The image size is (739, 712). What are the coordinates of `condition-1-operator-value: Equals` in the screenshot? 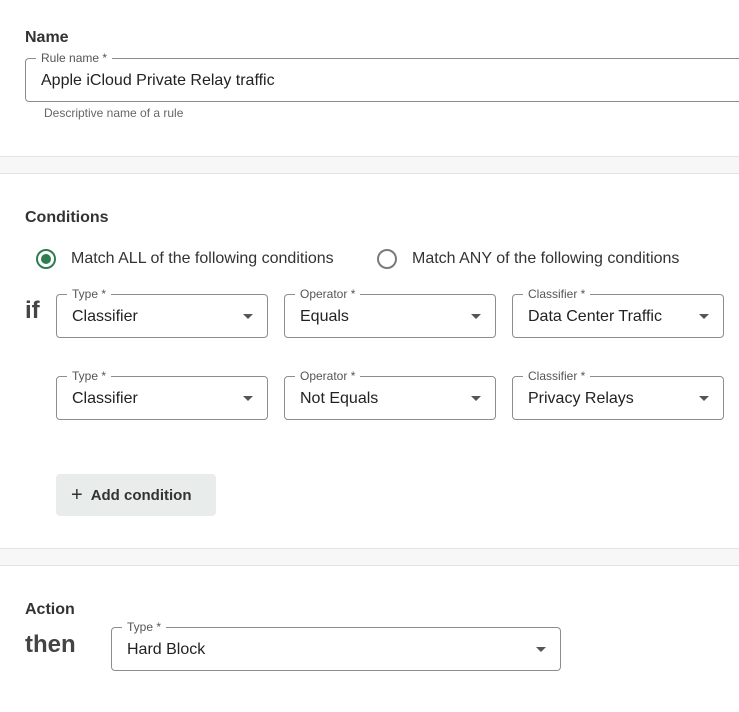 It's located at (324, 316).